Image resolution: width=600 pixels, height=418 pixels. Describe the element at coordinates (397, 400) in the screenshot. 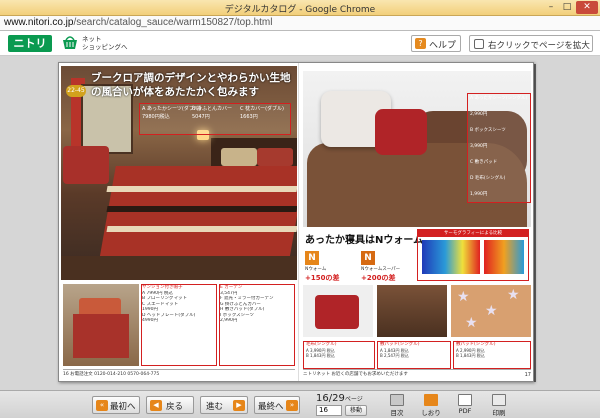

I see `list-icon` at that location.